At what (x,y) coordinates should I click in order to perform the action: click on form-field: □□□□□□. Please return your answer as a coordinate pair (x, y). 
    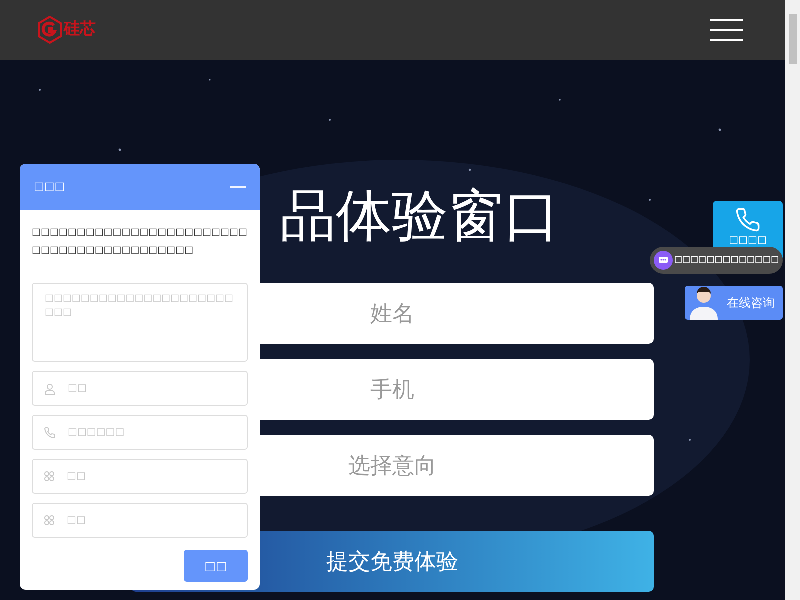
    Looking at the image, I should click on (140, 432).